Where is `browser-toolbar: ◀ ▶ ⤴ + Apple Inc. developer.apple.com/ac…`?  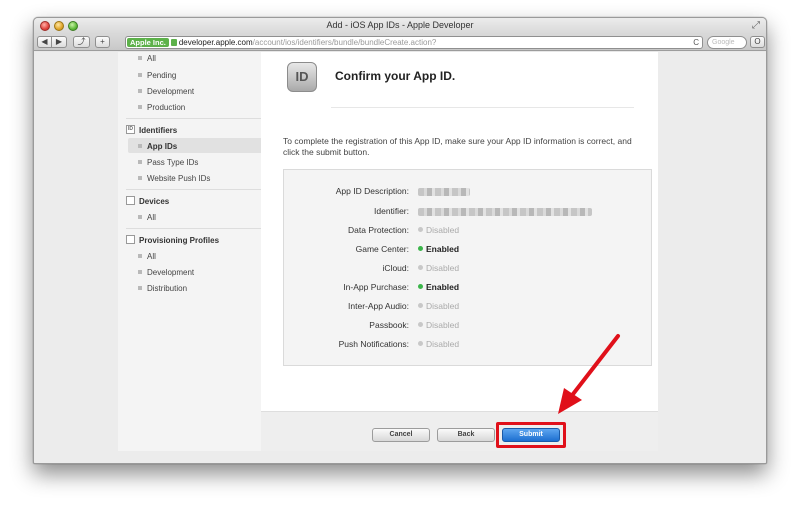 browser-toolbar: ◀ ▶ ⤴ + Apple Inc. developer.apple.com/ac… is located at coordinates (400, 42).